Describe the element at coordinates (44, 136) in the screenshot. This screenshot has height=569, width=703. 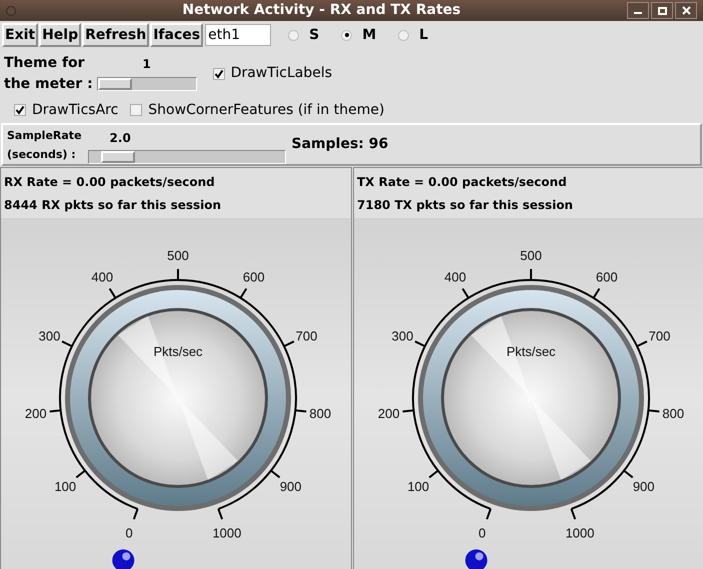
I see `sample-rate-label: SampleRate` at that location.